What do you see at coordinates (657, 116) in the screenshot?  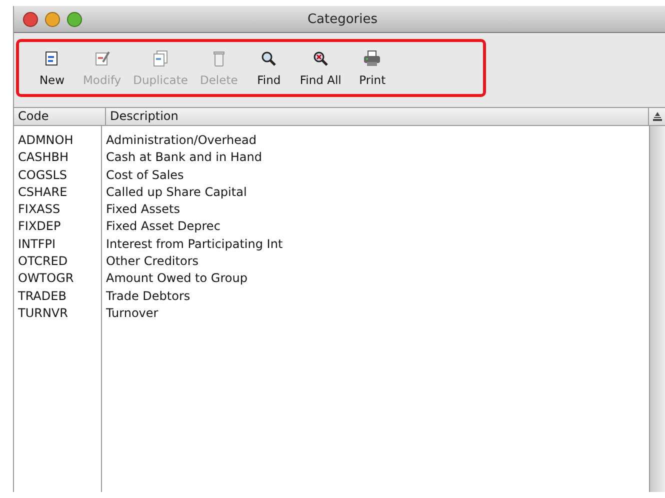 I see `column-options-icon` at bounding box center [657, 116].